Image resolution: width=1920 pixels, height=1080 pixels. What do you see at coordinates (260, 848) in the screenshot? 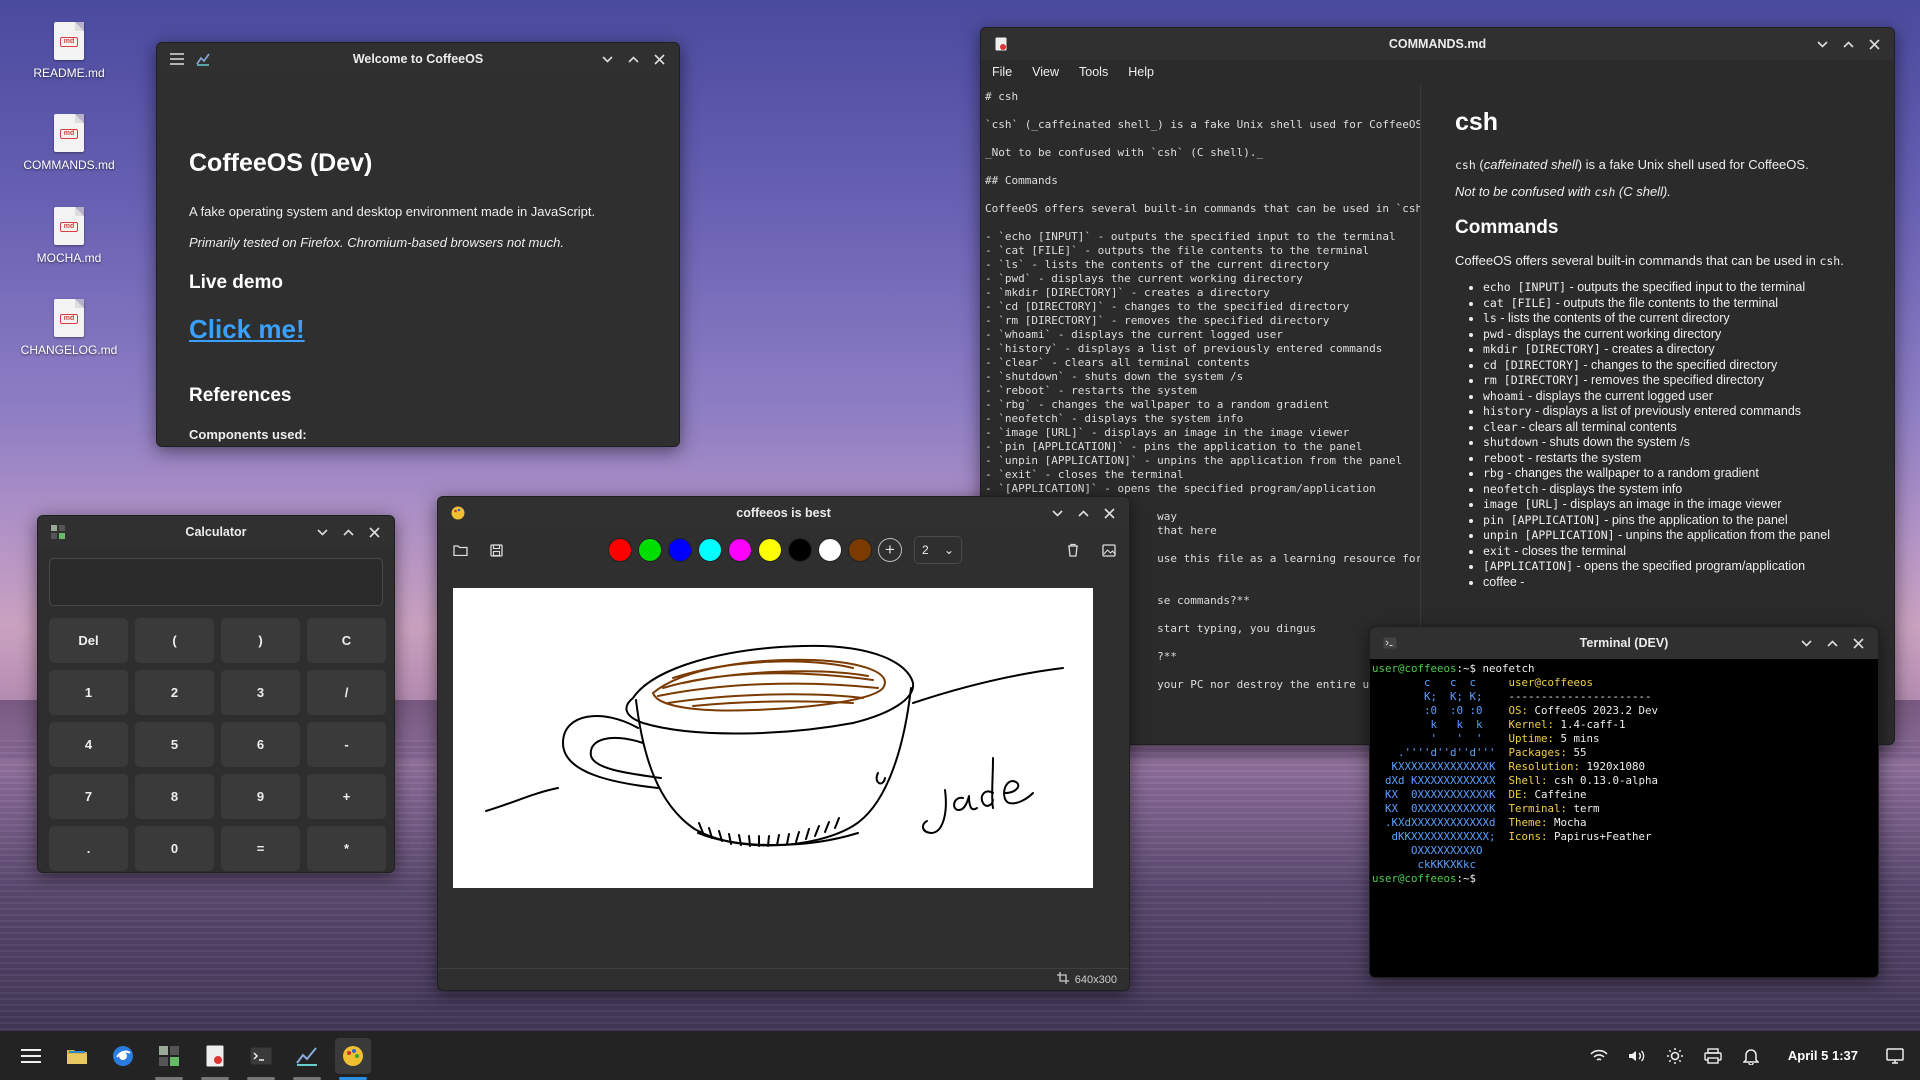
I see `calc-key: =` at bounding box center [260, 848].